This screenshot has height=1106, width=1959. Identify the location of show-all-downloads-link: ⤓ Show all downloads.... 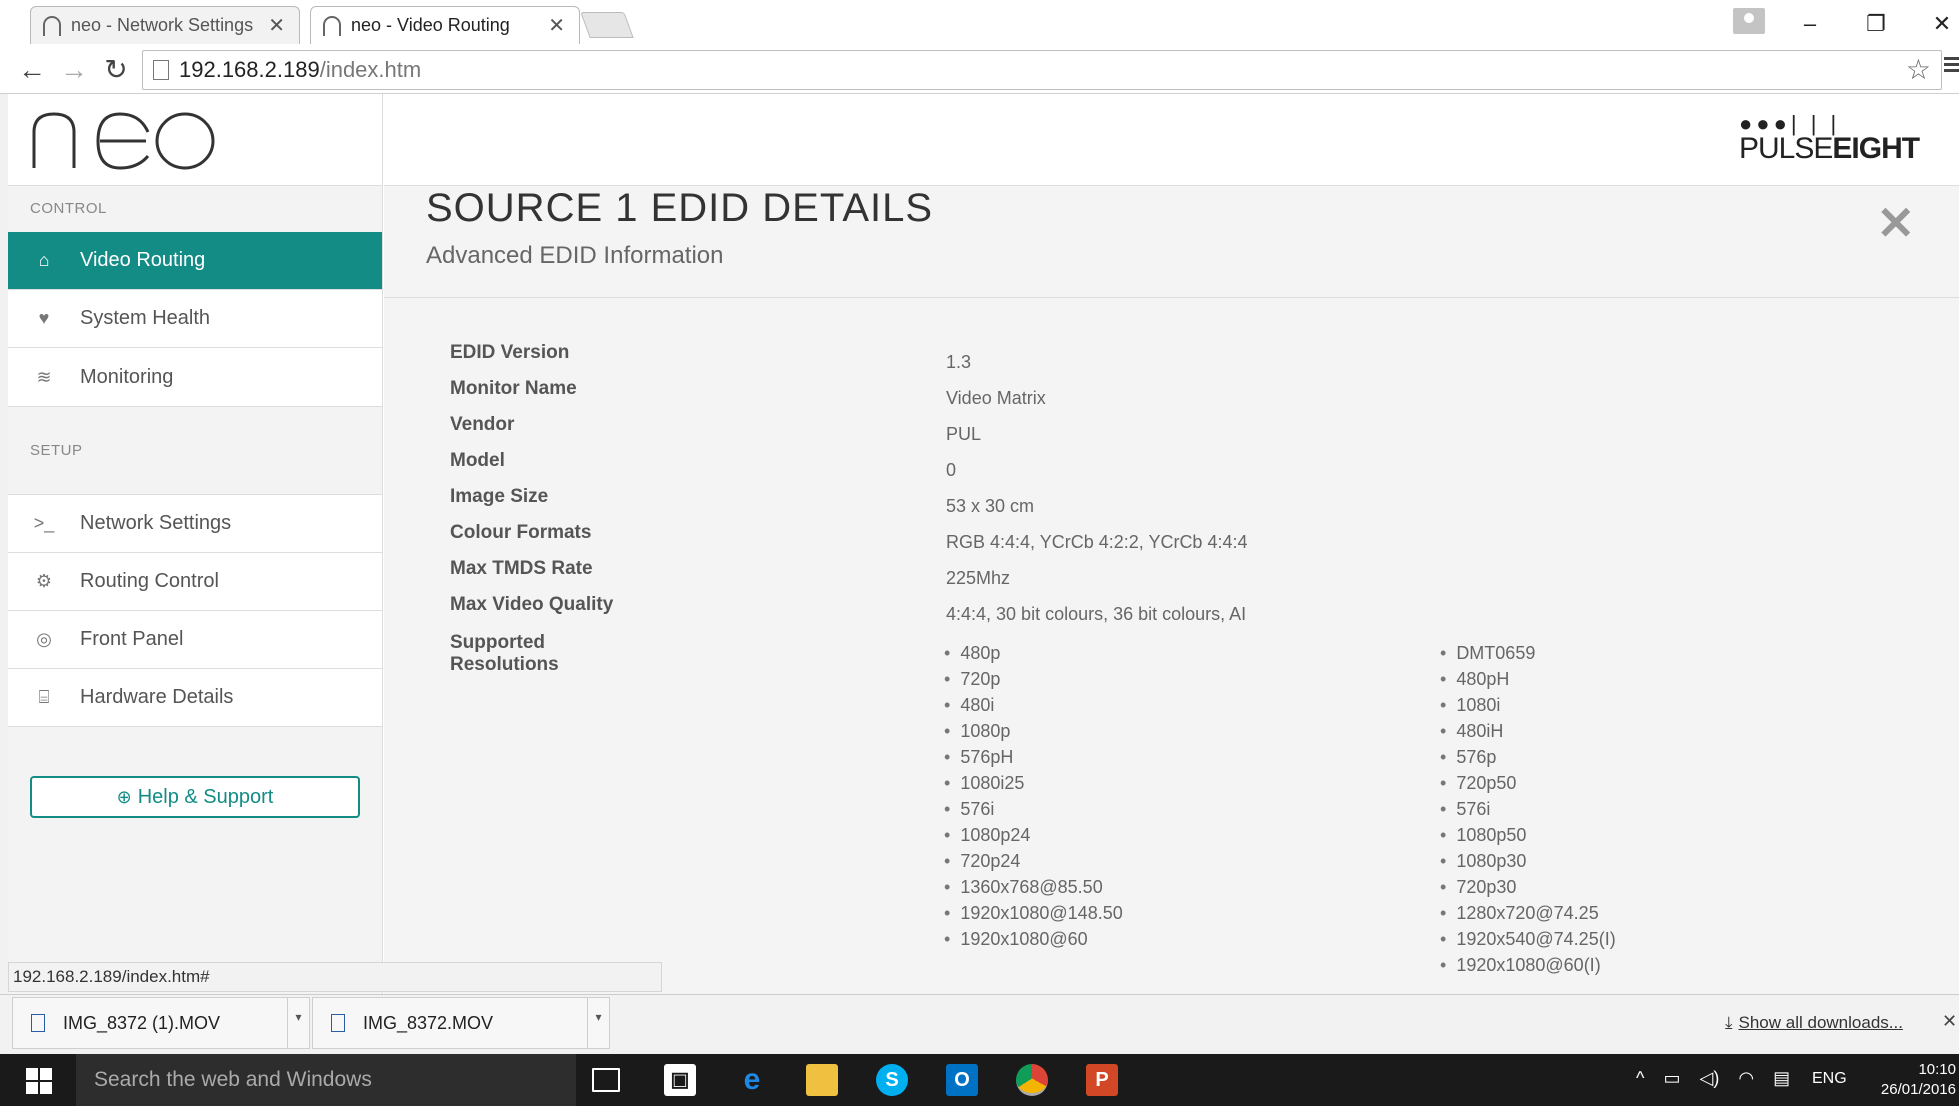
(1814, 1023).